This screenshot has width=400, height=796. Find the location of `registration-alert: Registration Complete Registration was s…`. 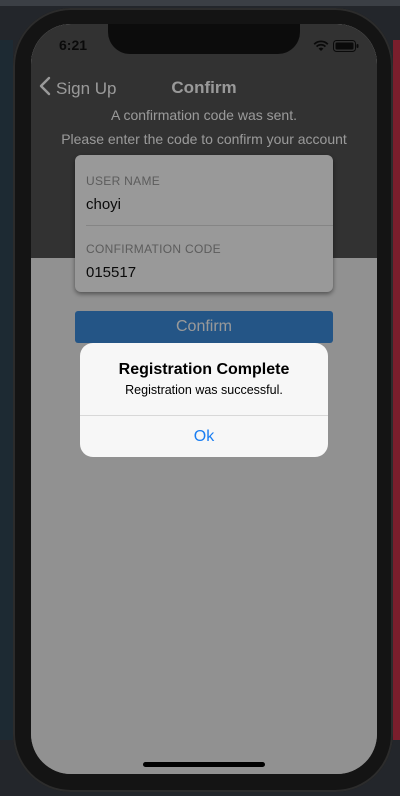

registration-alert: Registration Complete Registration was s… is located at coordinates (204, 400).